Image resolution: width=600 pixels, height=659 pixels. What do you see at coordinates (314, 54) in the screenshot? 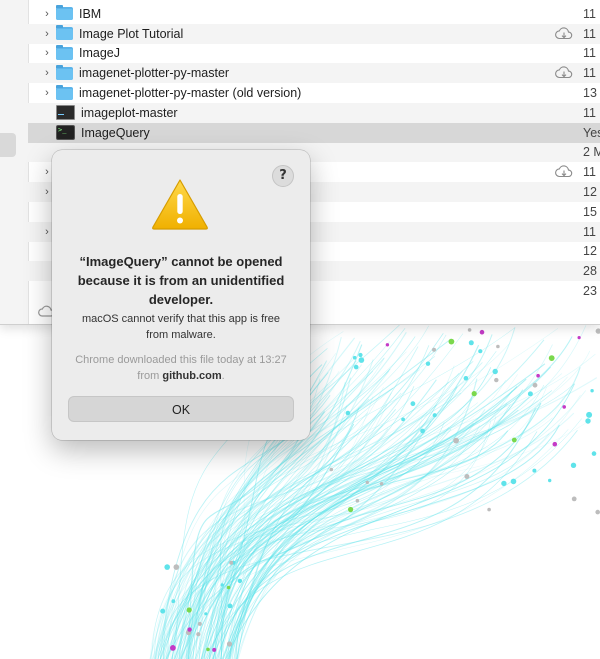
I see `file-row: › ImageJ 11 I` at bounding box center [314, 54].